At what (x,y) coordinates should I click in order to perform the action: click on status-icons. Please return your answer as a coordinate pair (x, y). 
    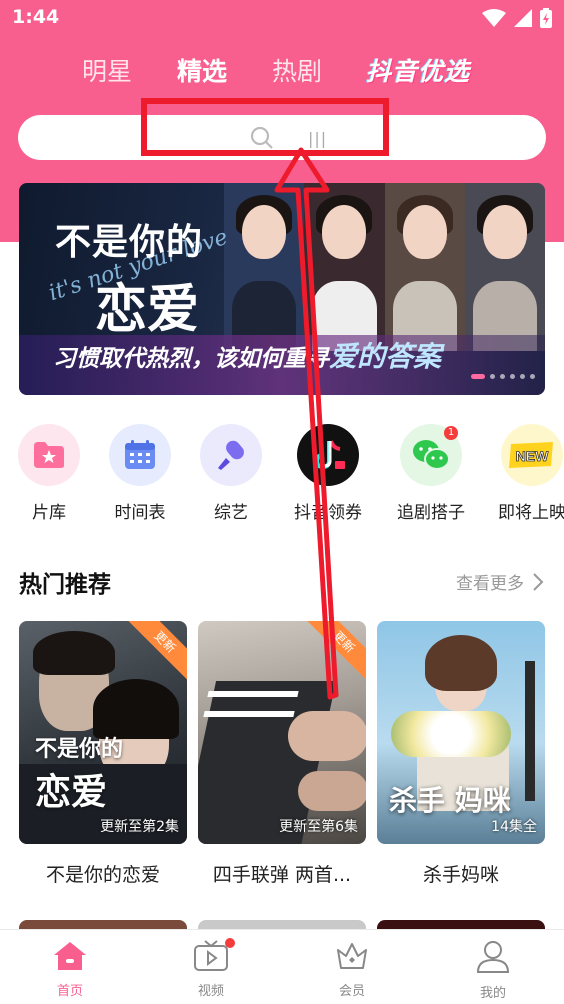
    Looking at the image, I should click on (517, 18).